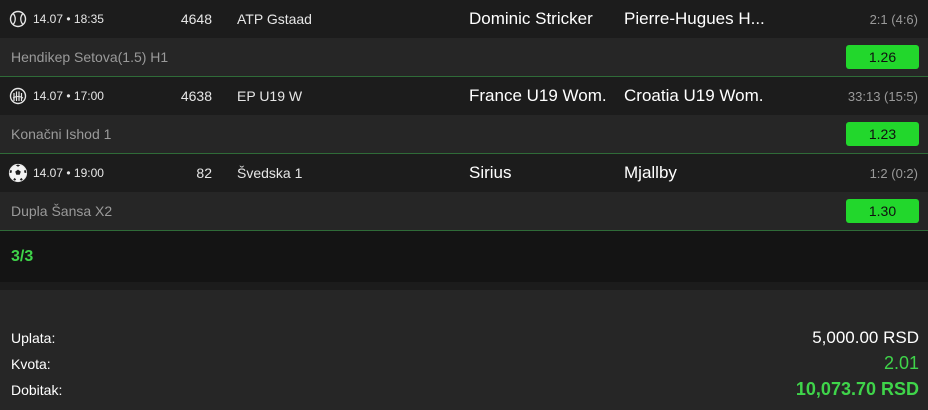  I want to click on bet-row: Dupla Šansa X2 1.30, so click(464, 211).